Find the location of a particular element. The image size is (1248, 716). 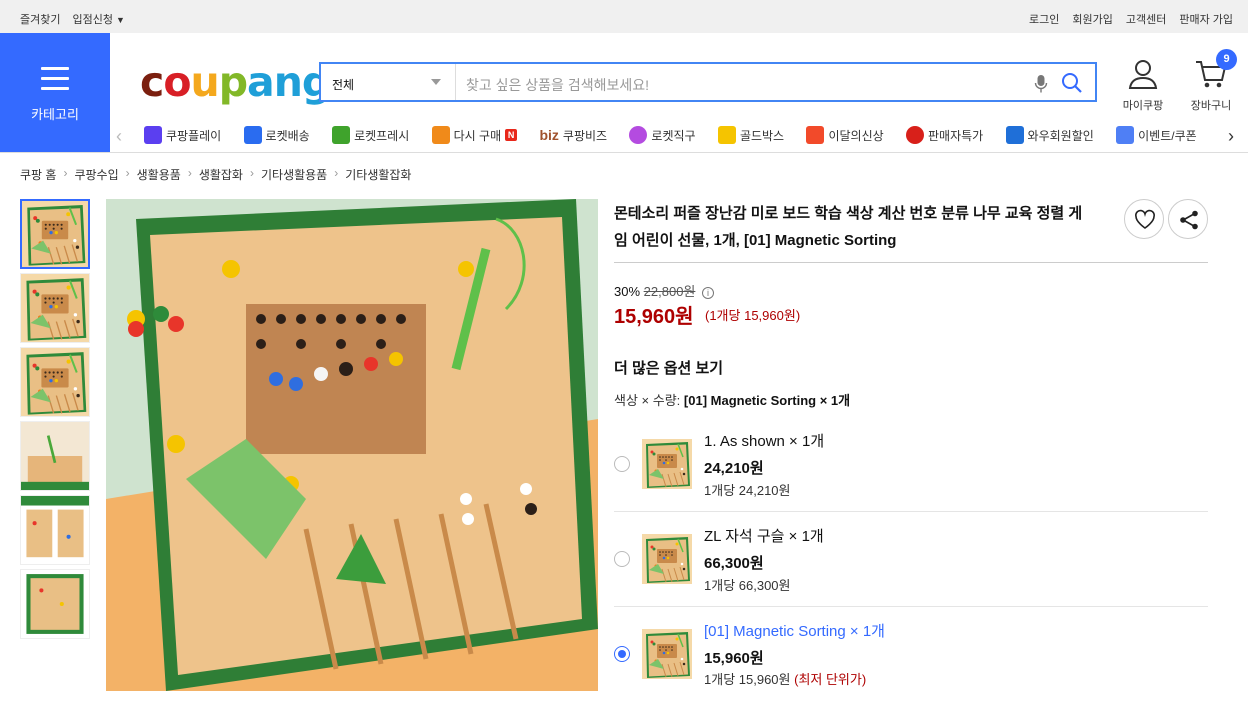

option-unit-price-value: 1개당 15,960원 is located at coordinates (747, 679).